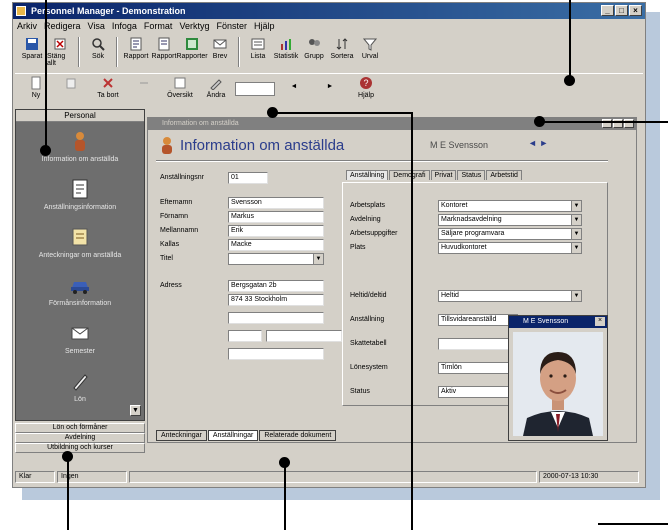  What do you see at coordinates (136, 52) in the screenshot?
I see `report-button: Rapport` at bounding box center [136, 52].